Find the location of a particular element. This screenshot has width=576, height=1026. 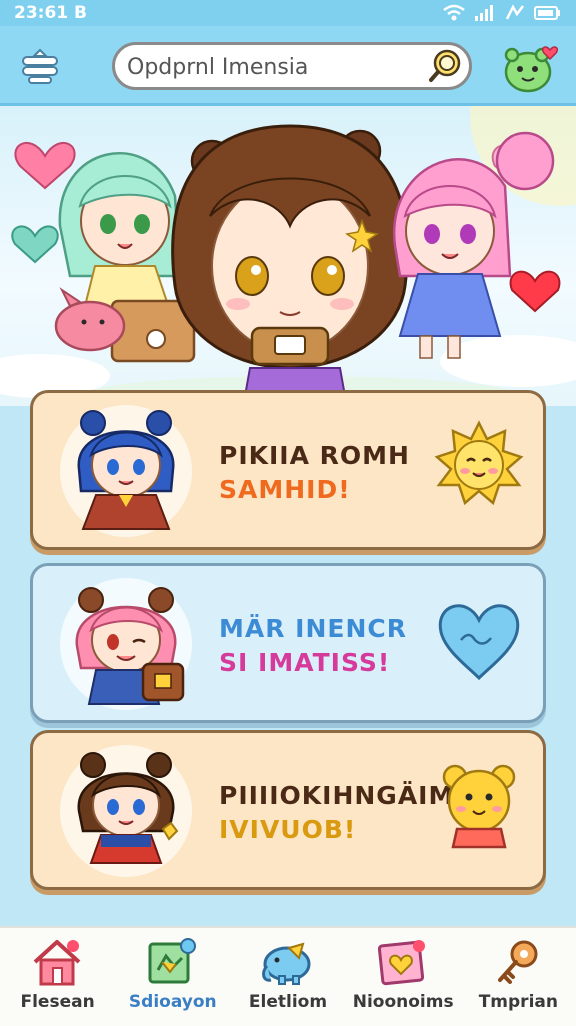

battery-icon is located at coordinates (547, 13).